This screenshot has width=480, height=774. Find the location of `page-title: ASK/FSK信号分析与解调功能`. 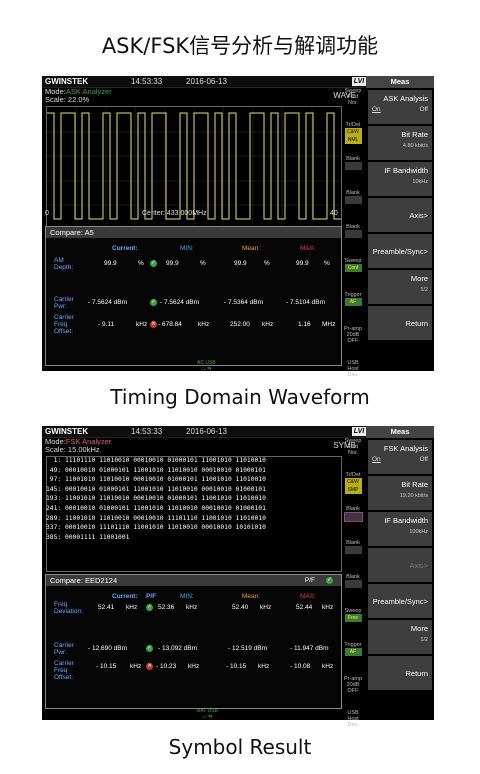

page-title: ASK/FSK信号分析与解调功能 is located at coordinates (240, 46).